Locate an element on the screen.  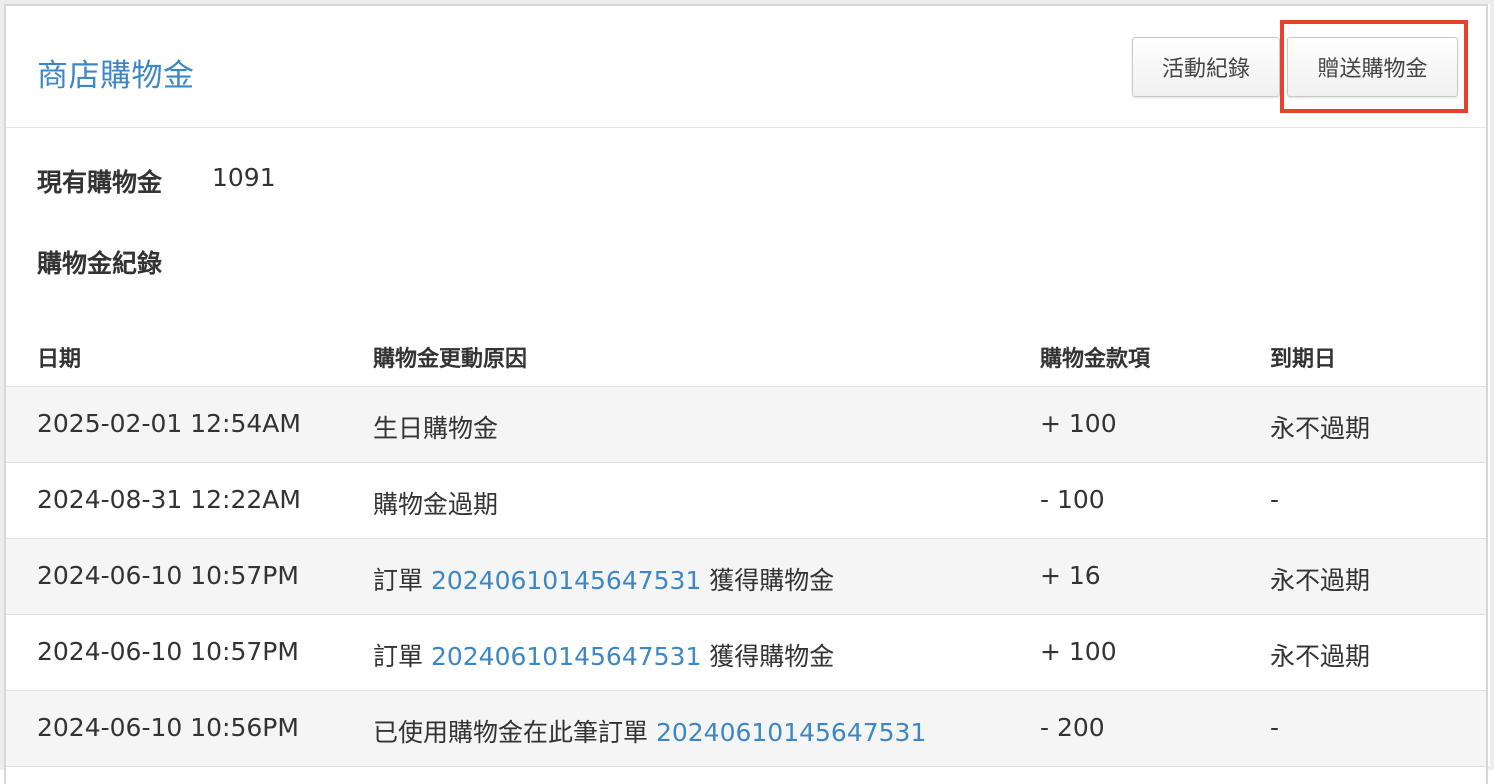
row-date: 2024-06-10 10:56PM is located at coordinates (168, 727).